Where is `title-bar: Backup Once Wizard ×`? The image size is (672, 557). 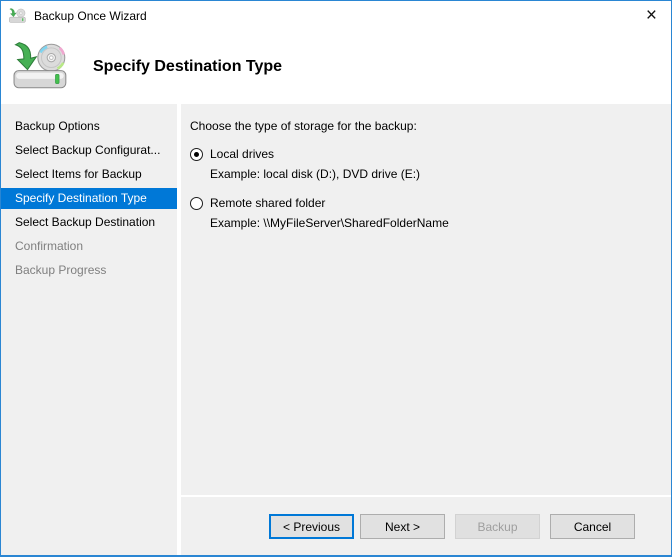 title-bar: Backup Once Wizard × is located at coordinates (336, 15).